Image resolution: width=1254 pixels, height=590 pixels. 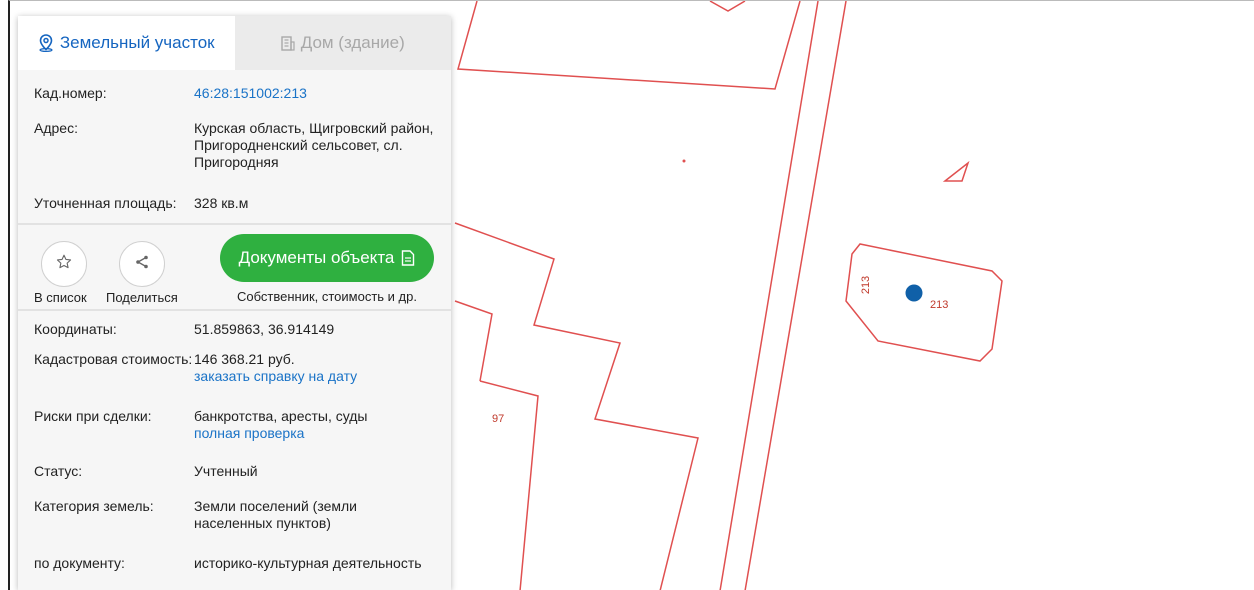 What do you see at coordinates (939, 305) in the screenshot?
I see `parcel-label-213: 213` at bounding box center [939, 305].